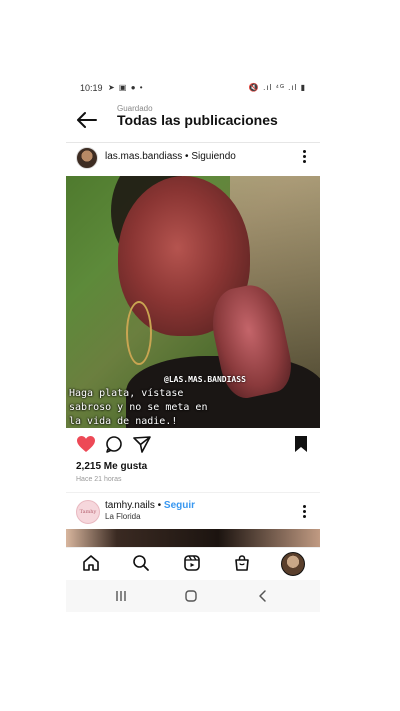  I want to click on search-icon, so click(141, 563).